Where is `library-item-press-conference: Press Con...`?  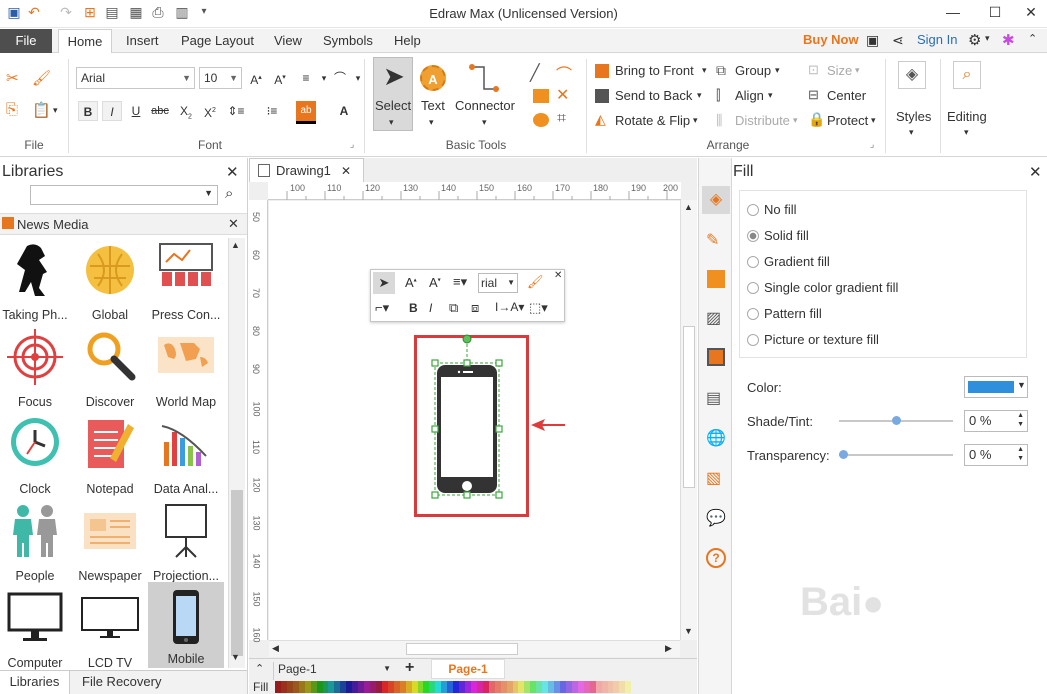 library-item-press-conference: Press Con... is located at coordinates (186, 281).